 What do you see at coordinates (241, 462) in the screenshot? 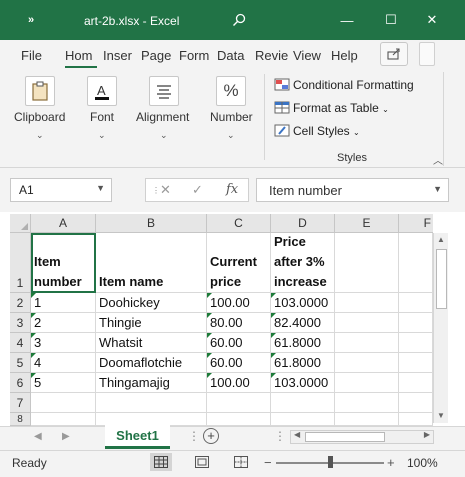
I see `page-break-view-button` at bounding box center [241, 462].